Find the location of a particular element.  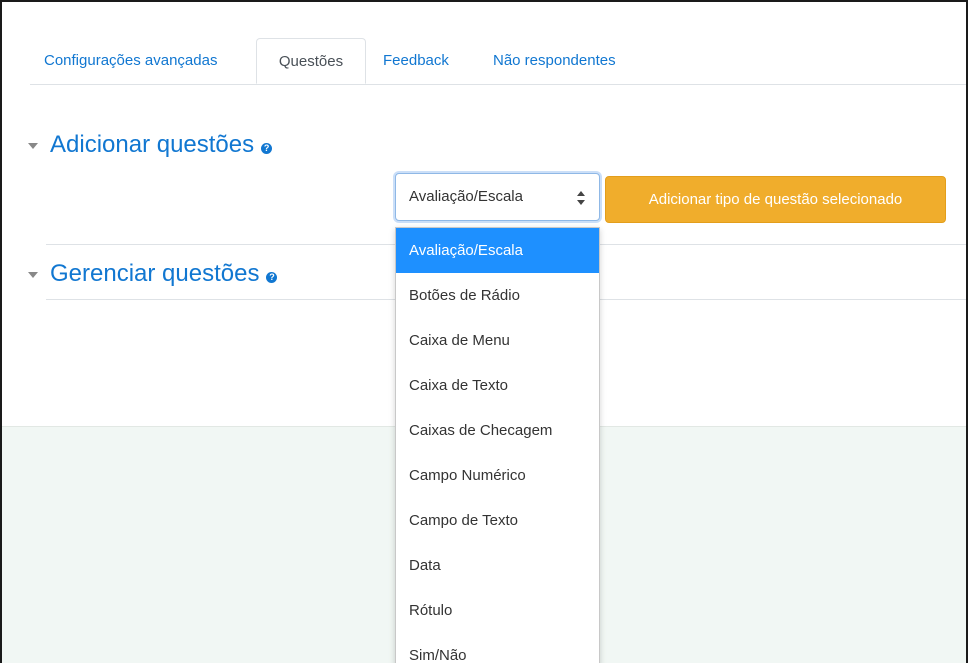

tab-non-respondents: Não respondentes is located at coordinates (554, 61).